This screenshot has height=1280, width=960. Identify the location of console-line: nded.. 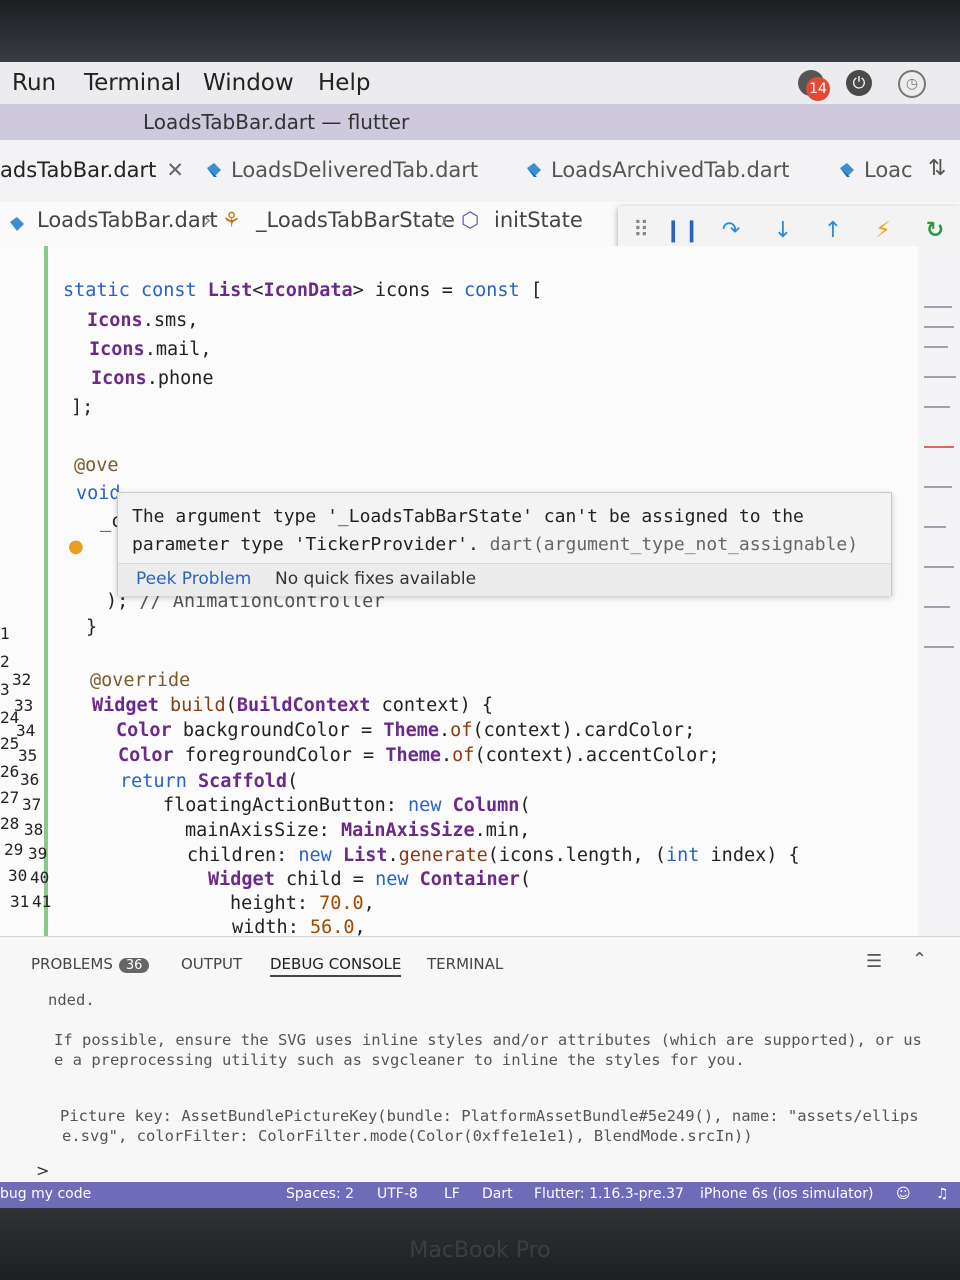
(71, 1000).